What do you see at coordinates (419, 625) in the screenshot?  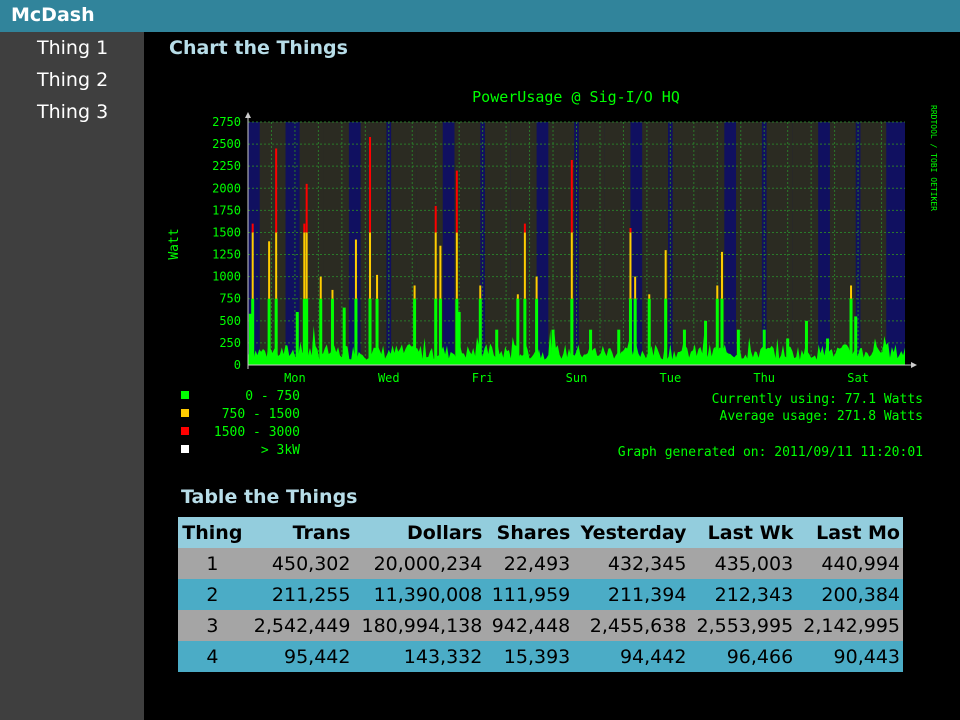 I see `table-cell: 180,994,138` at bounding box center [419, 625].